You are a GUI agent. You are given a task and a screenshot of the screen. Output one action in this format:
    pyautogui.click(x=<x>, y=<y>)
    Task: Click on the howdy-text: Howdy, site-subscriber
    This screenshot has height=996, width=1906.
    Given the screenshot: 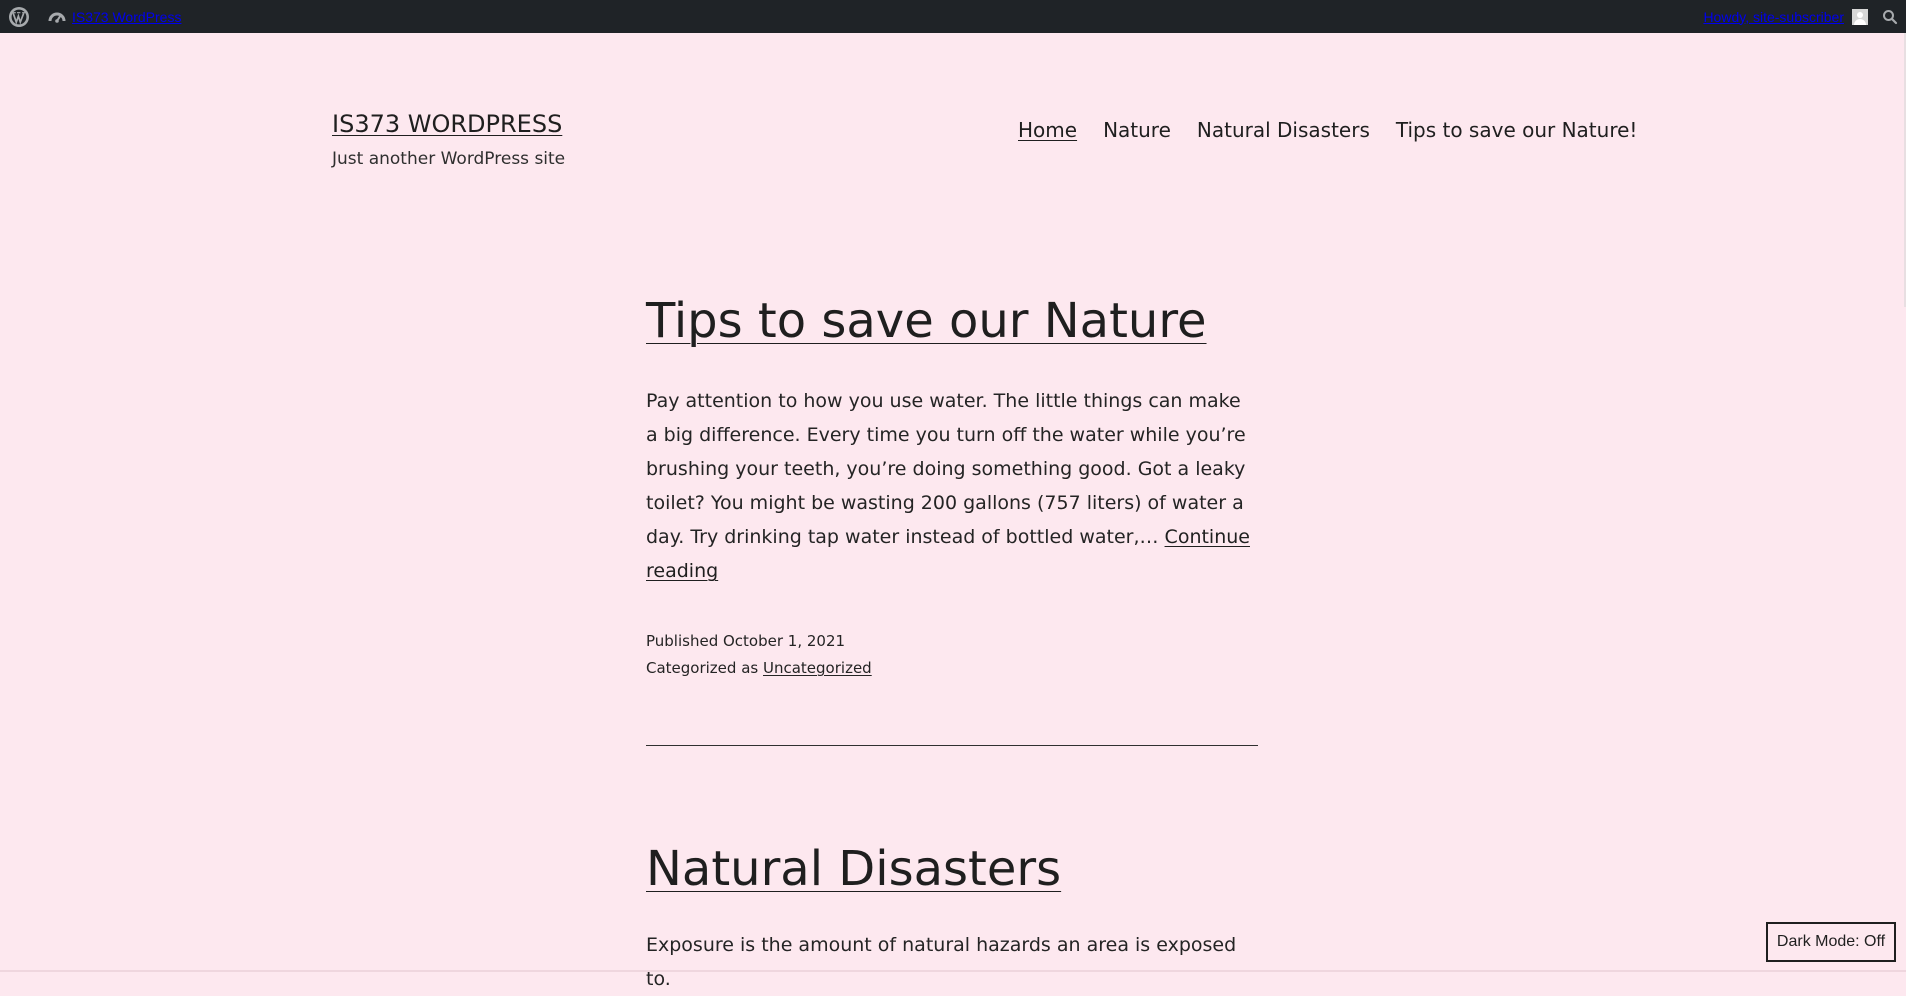 What is the action you would take?
    pyautogui.click(x=1773, y=16)
    